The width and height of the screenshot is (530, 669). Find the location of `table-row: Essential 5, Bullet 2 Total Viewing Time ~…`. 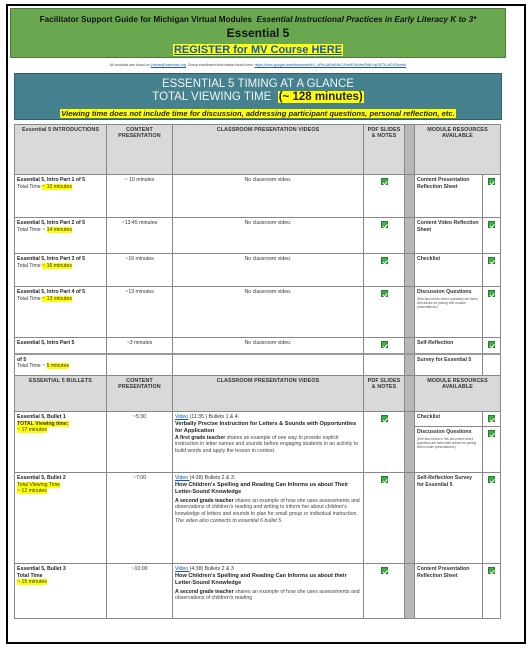

table-row: Essential 5, Bullet 2 Total Viewing Time ~… is located at coordinates (258, 518).